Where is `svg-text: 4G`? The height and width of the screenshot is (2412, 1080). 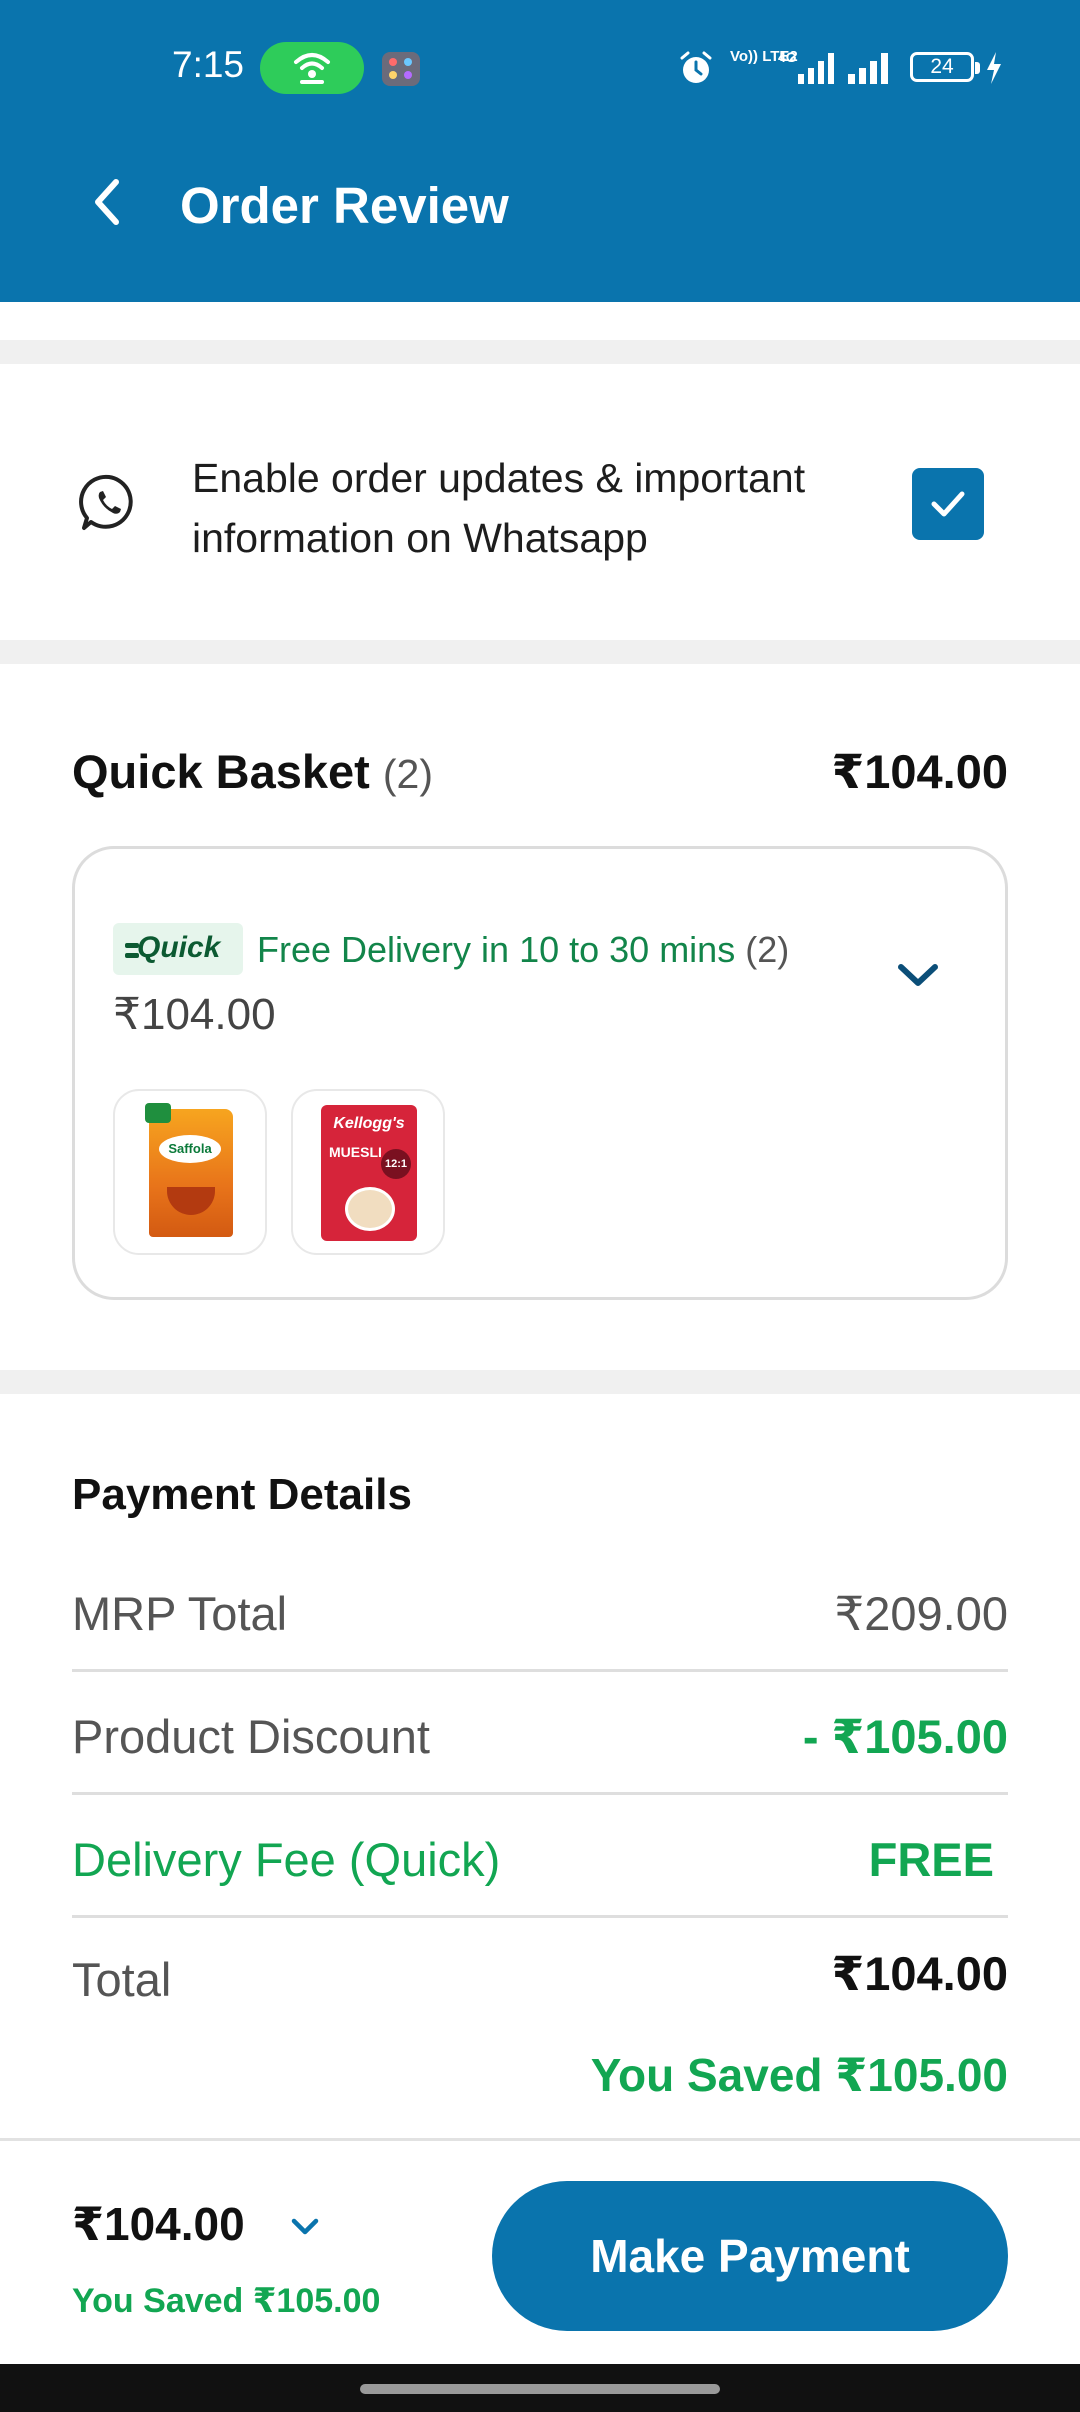 svg-text: 4G is located at coordinates (787, 57).